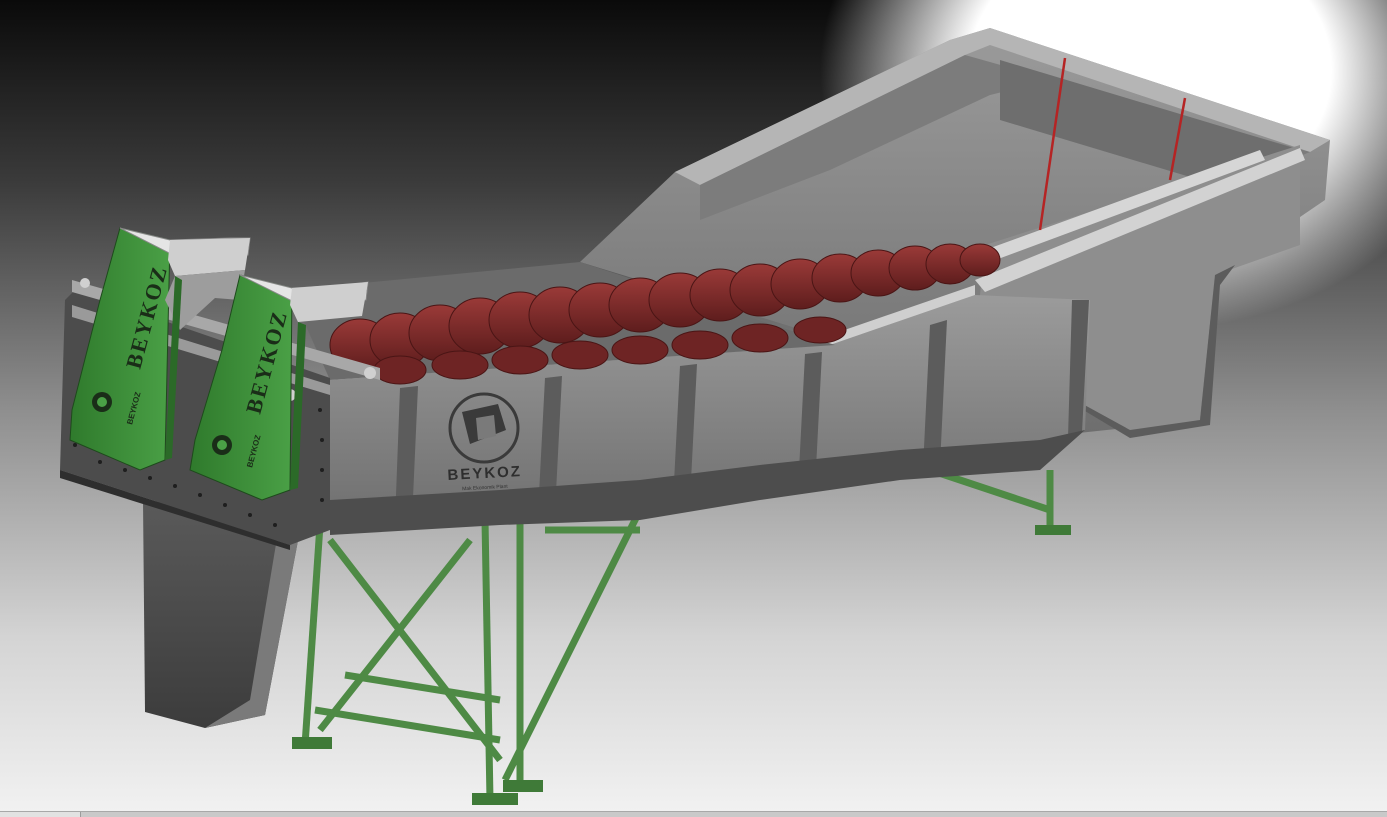  What do you see at coordinates (693, 814) in the screenshot?
I see `status-bar` at bounding box center [693, 814].